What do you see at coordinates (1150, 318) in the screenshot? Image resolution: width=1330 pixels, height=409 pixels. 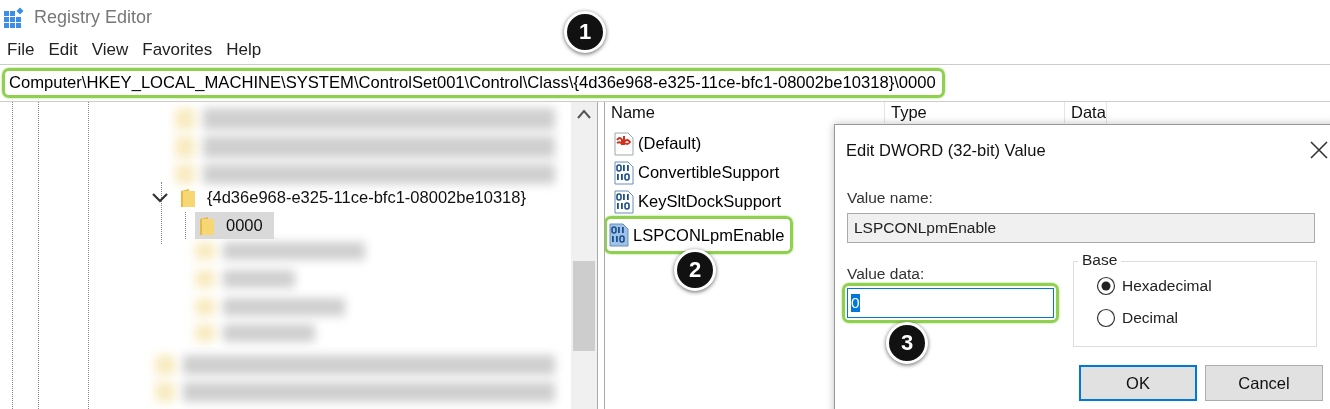 I see `radio-label: Decimal` at bounding box center [1150, 318].